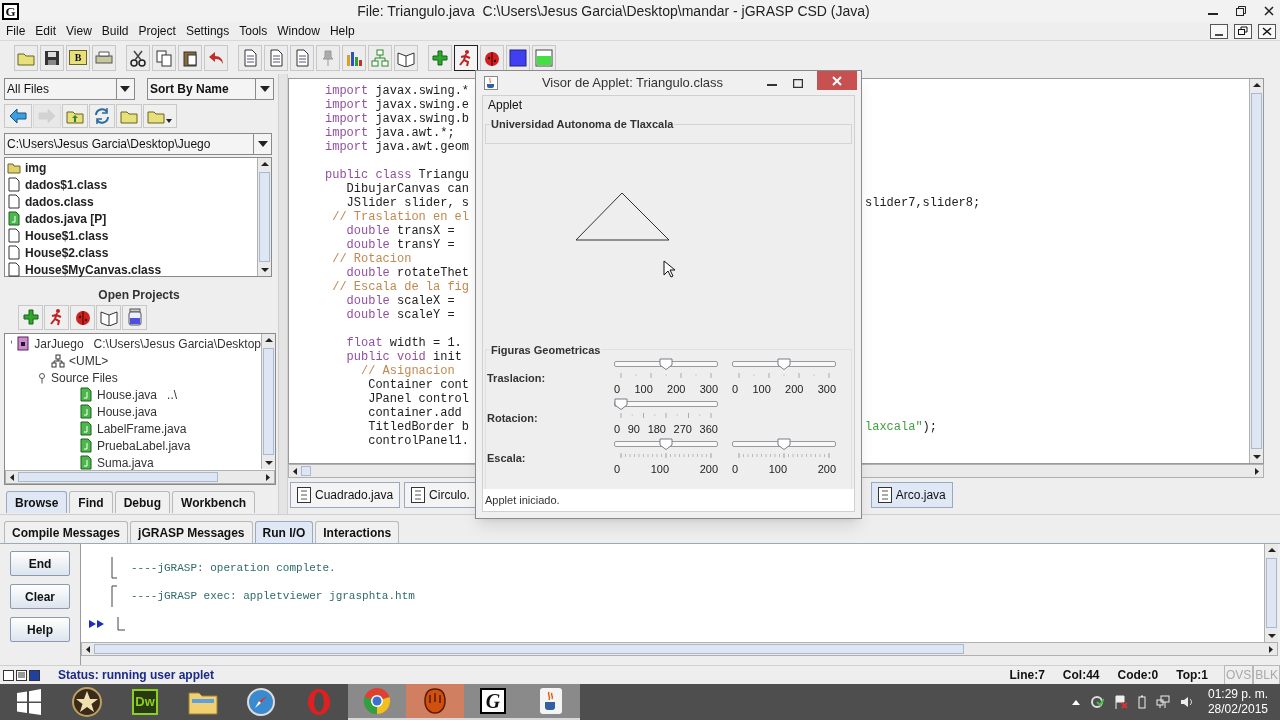  I want to click on code-token: JPanel control, so click(418, 399).